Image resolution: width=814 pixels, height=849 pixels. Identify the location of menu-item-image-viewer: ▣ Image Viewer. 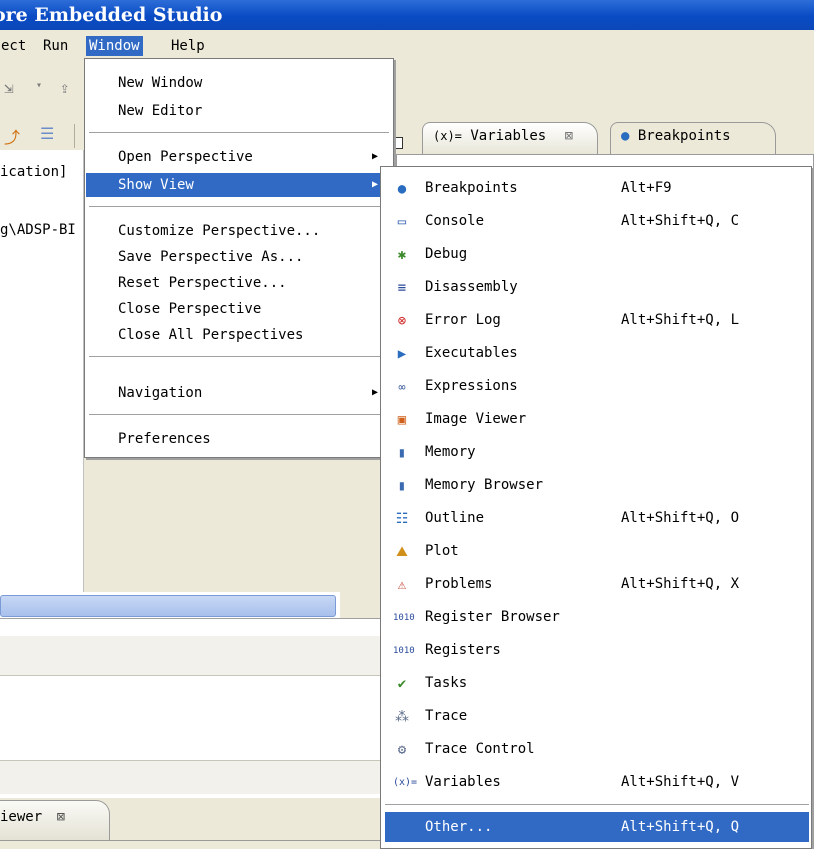
(597, 419).